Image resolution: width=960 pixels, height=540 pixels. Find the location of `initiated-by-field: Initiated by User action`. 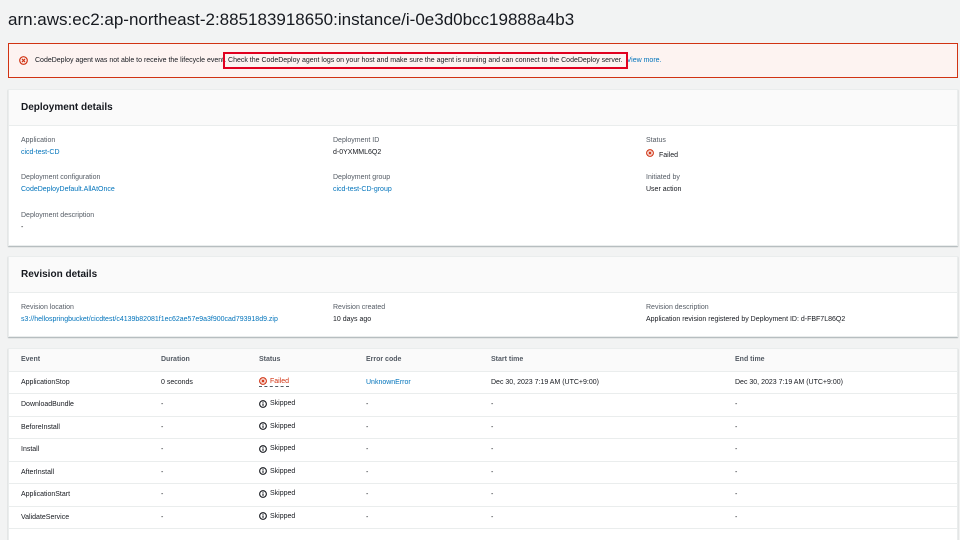

initiated-by-field: Initiated by User action is located at coordinates (663, 183).